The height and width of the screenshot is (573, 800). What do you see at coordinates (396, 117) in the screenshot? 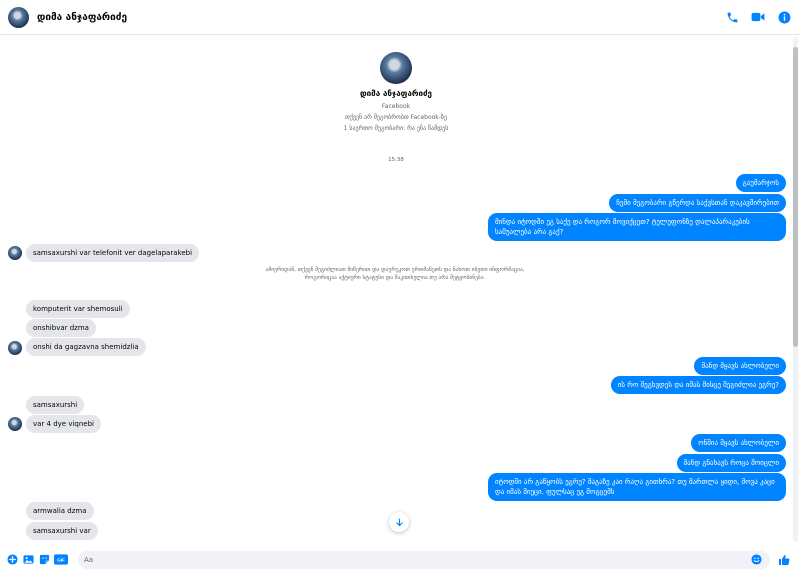
I see `profile-friend-status: თქვენ არ მეგობრობთ Facebook-ზე` at bounding box center [396, 117].